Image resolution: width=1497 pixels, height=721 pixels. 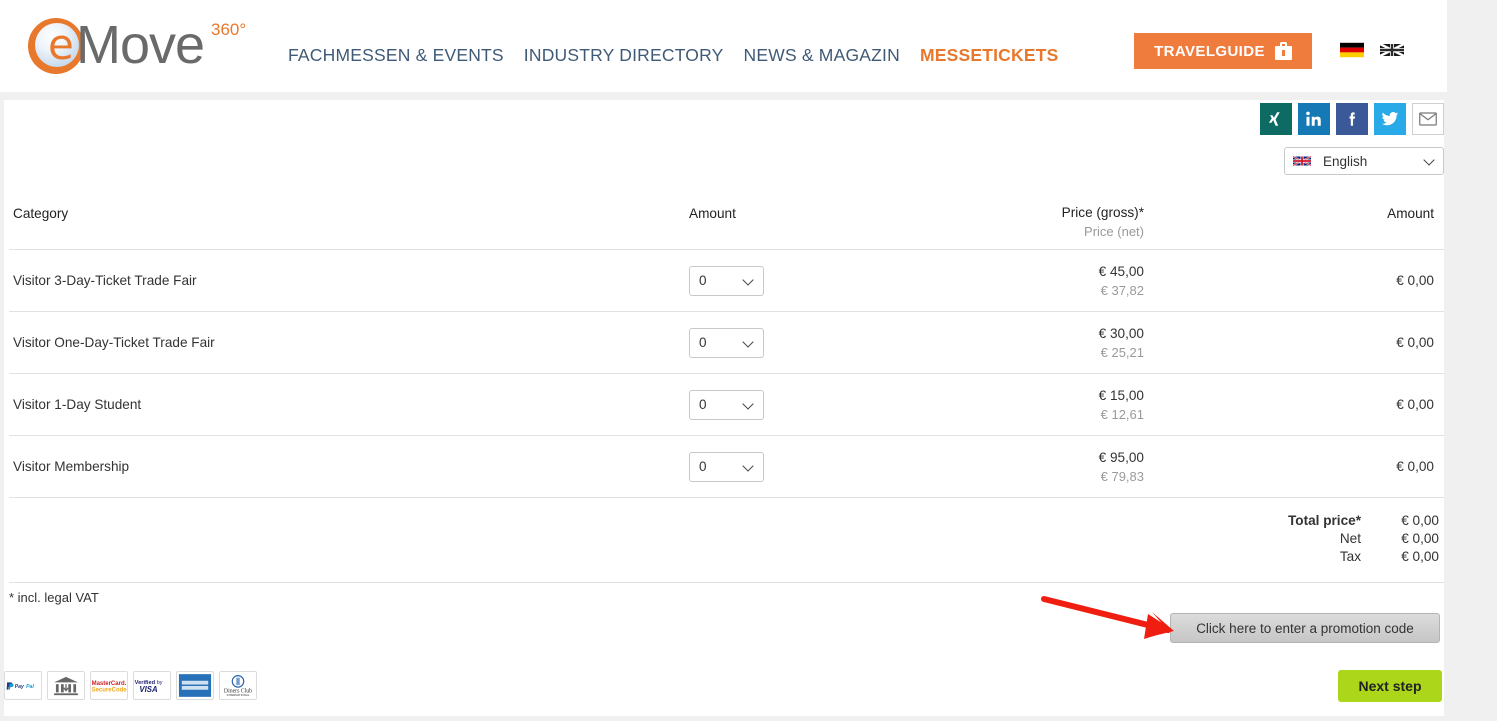 I want to click on travelguide-button: TRAVELGUIDE, so click(x=1223, y=51).